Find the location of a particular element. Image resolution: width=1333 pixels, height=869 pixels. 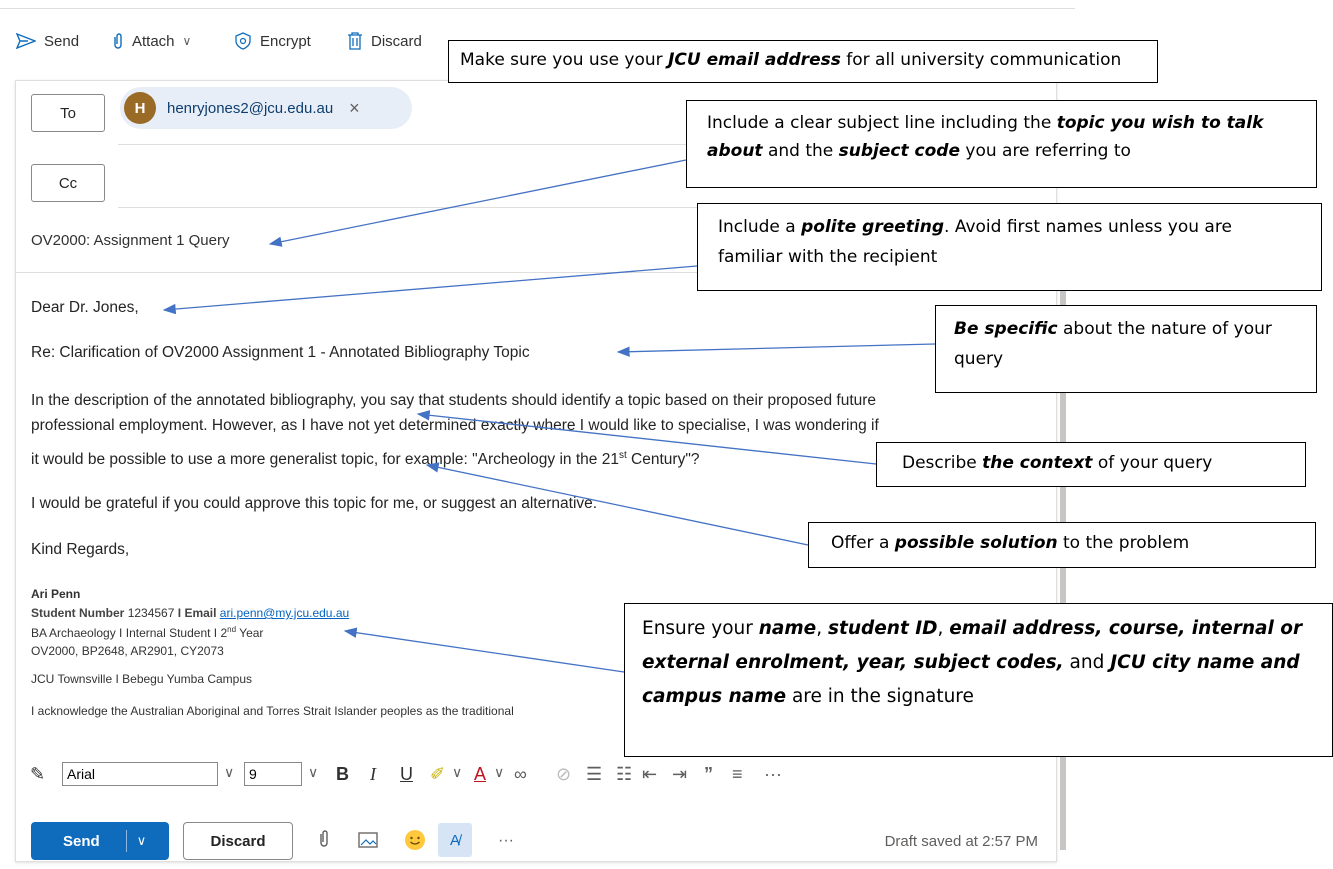

toolbar-encrypt-button: Encrypt is located at coordinates (272, 41).